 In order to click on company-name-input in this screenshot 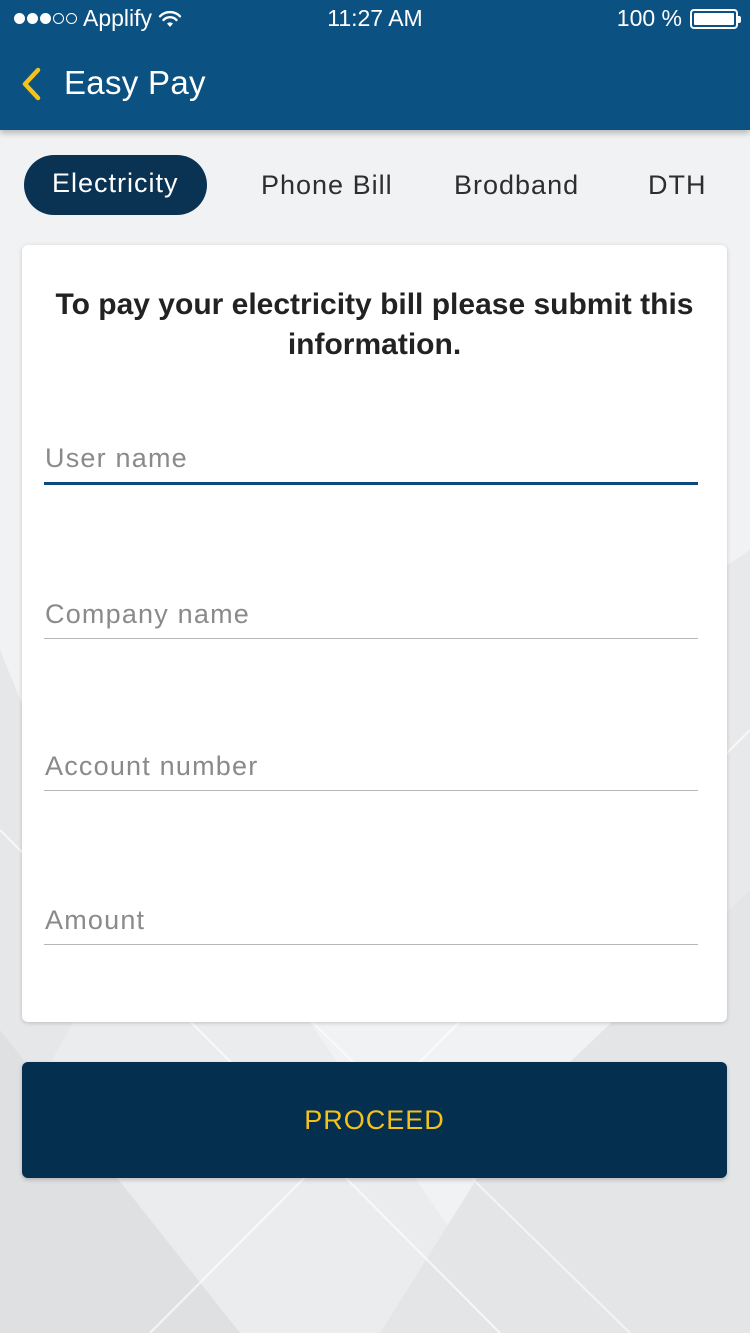, I will do `click(371, 614)`.